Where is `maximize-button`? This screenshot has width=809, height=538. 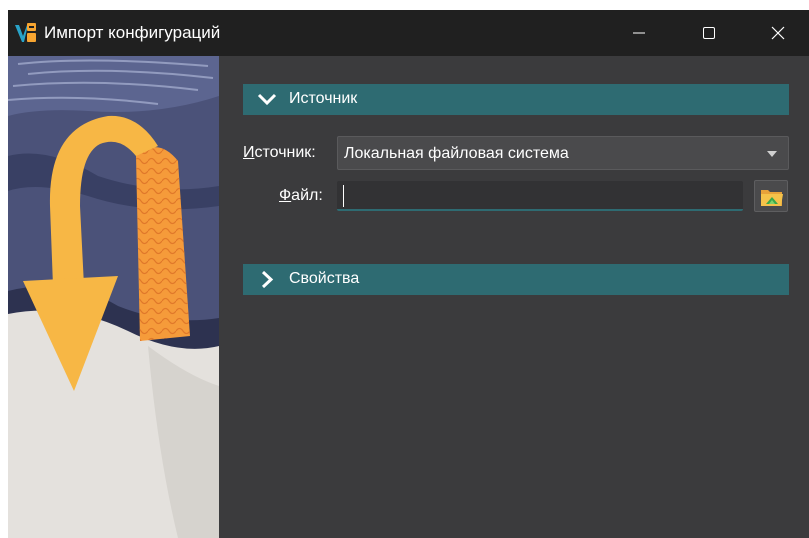
maximize-button is located at coordinates (709, 33).